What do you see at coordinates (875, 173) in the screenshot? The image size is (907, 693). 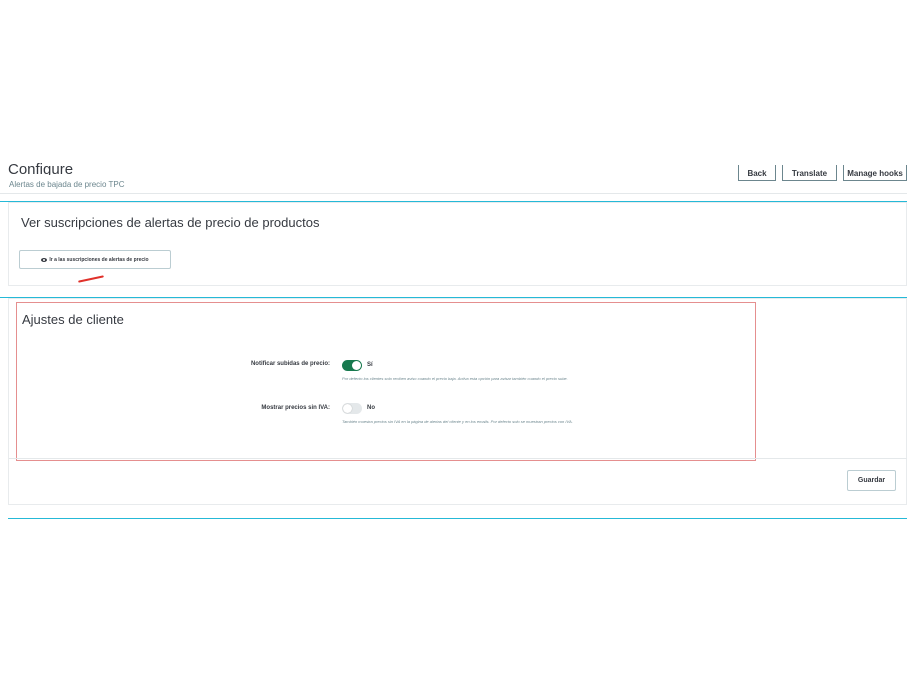 I see `manage-hooks-button: Manage hooks` at bounding box center [875, 173].